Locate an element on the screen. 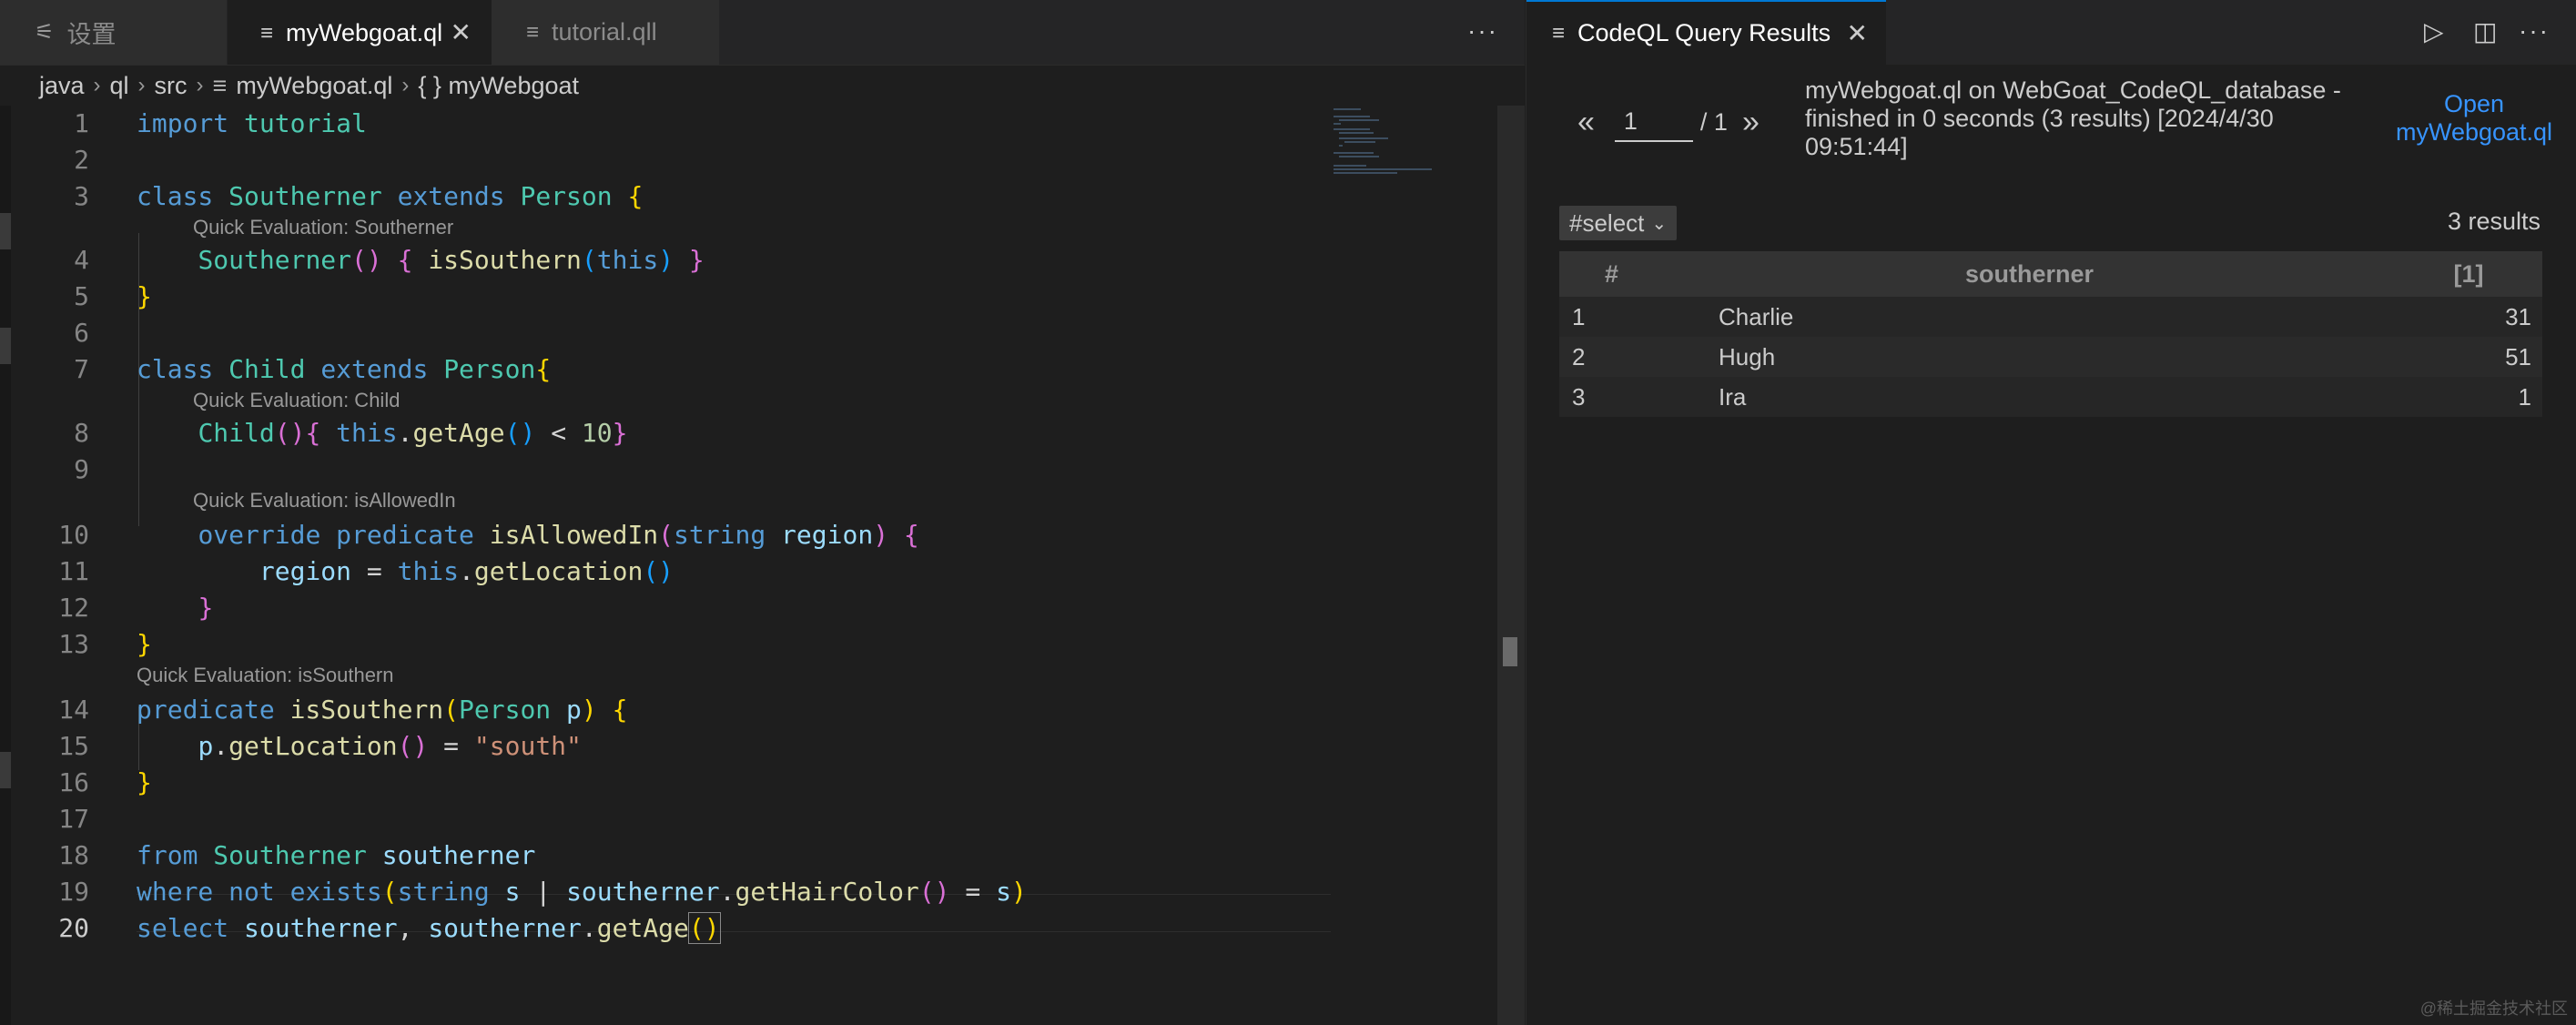  editor-tab-bar: ⚟ 设置 ≡ myWebgoat.ql ✕ ≡ tutorial.qll ··· is located at coordinates (762, 33).